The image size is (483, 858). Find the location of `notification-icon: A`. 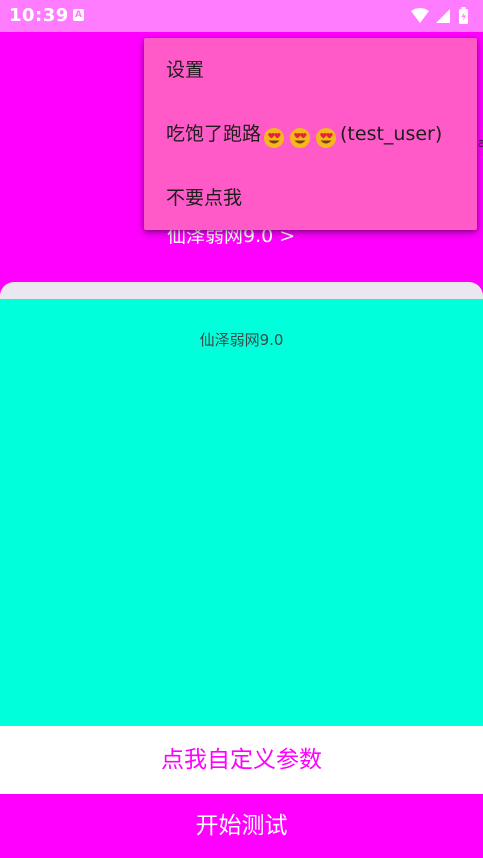

notification-icon: A is located at coordinates (78, 15).